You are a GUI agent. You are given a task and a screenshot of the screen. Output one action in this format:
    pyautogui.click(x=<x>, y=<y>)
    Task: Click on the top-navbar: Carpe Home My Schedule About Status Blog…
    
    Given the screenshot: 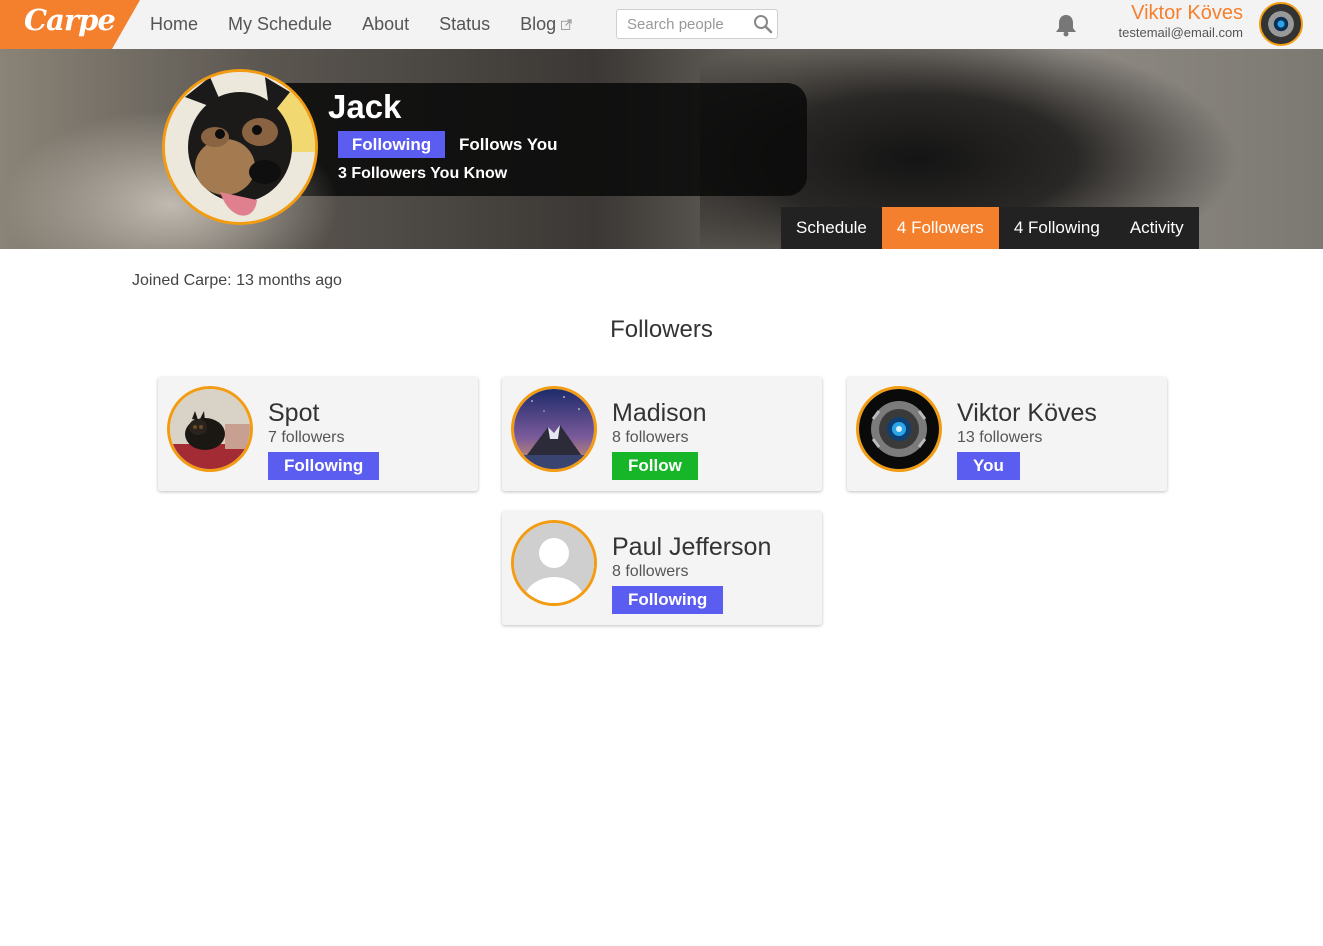 What is the action you would take?
    pyautogui.click(x=661, y=24)
    